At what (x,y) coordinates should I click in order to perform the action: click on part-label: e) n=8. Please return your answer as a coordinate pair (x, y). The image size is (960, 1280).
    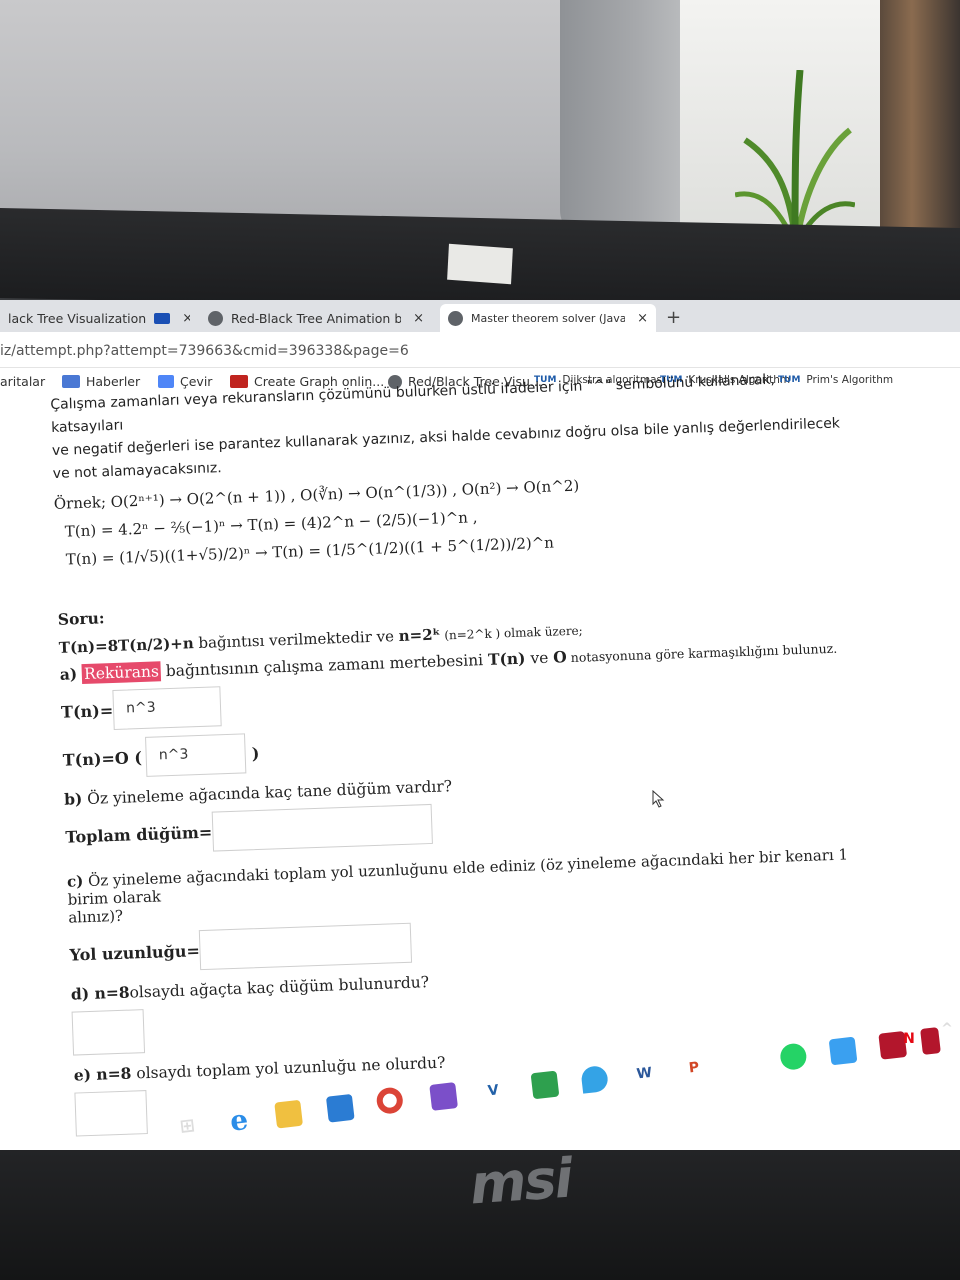
    Looking at the image, I should click on (102, 1074).